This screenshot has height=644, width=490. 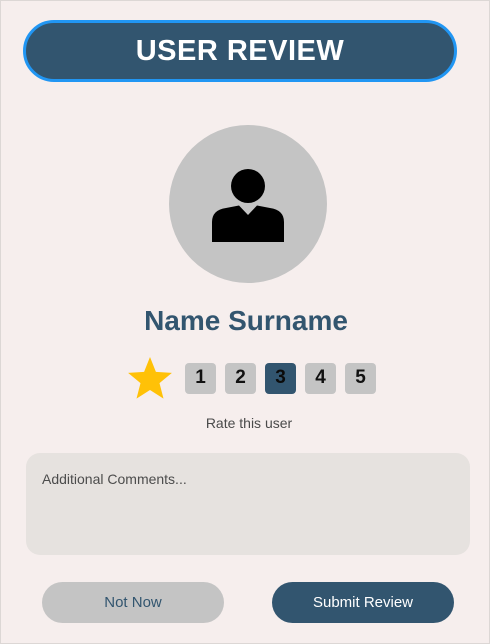 I want to click on page-title-label: USER REVIEW, so click(x=240, y=50).